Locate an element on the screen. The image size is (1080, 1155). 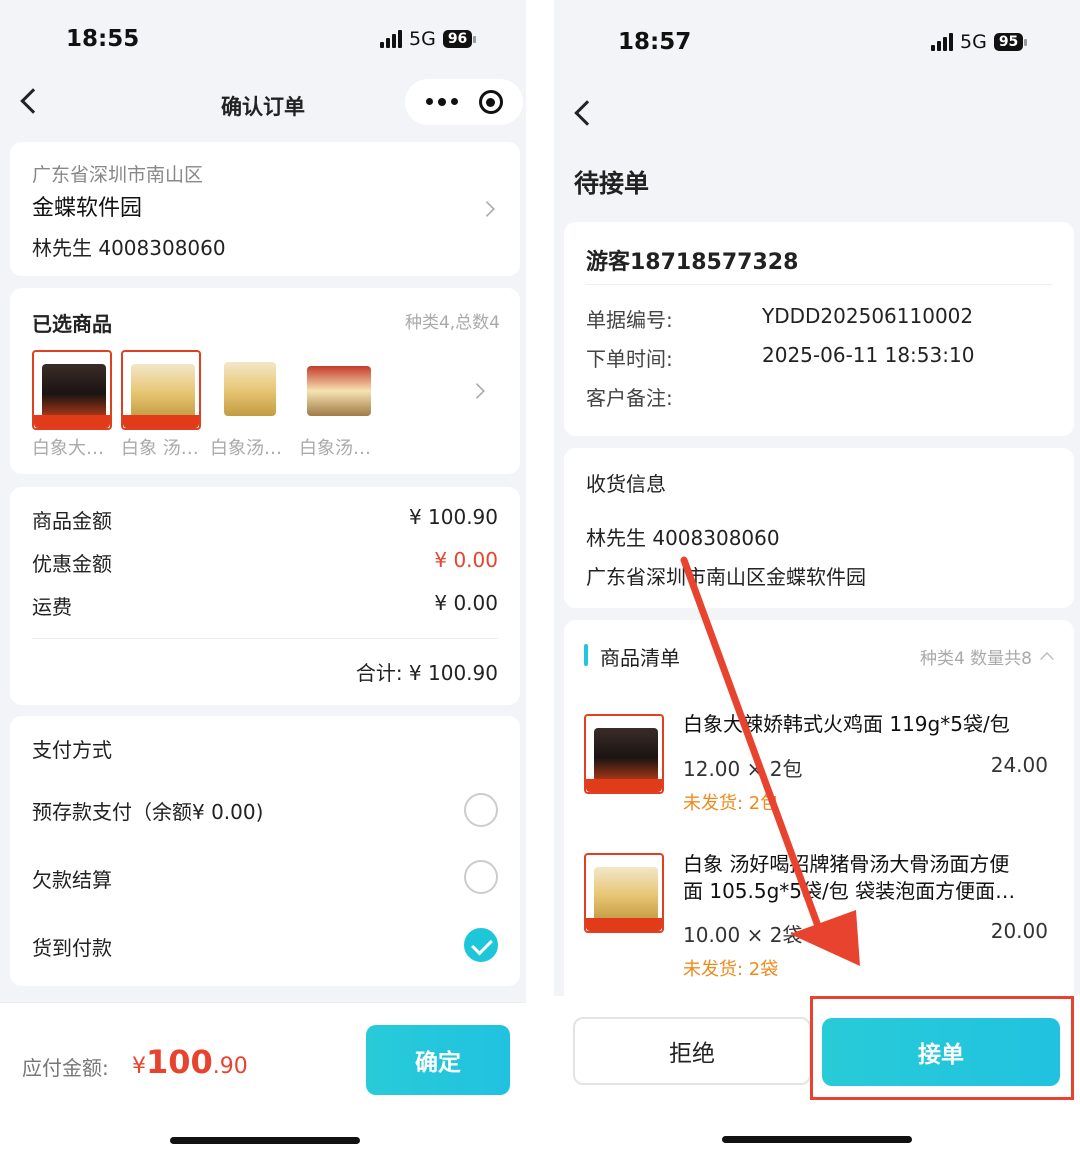
more-icon is located at coordinates (441, 102).